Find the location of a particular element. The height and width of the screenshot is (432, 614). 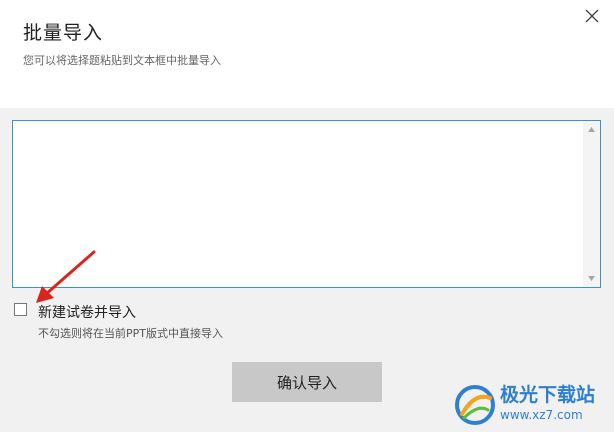

new-paper-hint: 不勾选则将在当前PPT版式中直接导入 is located at coordinates (130, 333).